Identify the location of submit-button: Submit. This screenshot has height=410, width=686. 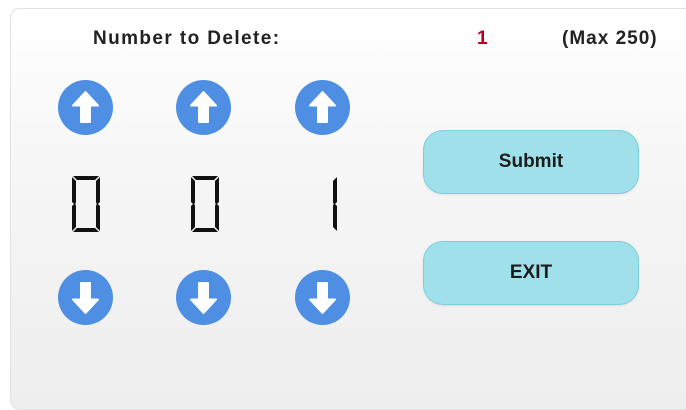
(531, 162).